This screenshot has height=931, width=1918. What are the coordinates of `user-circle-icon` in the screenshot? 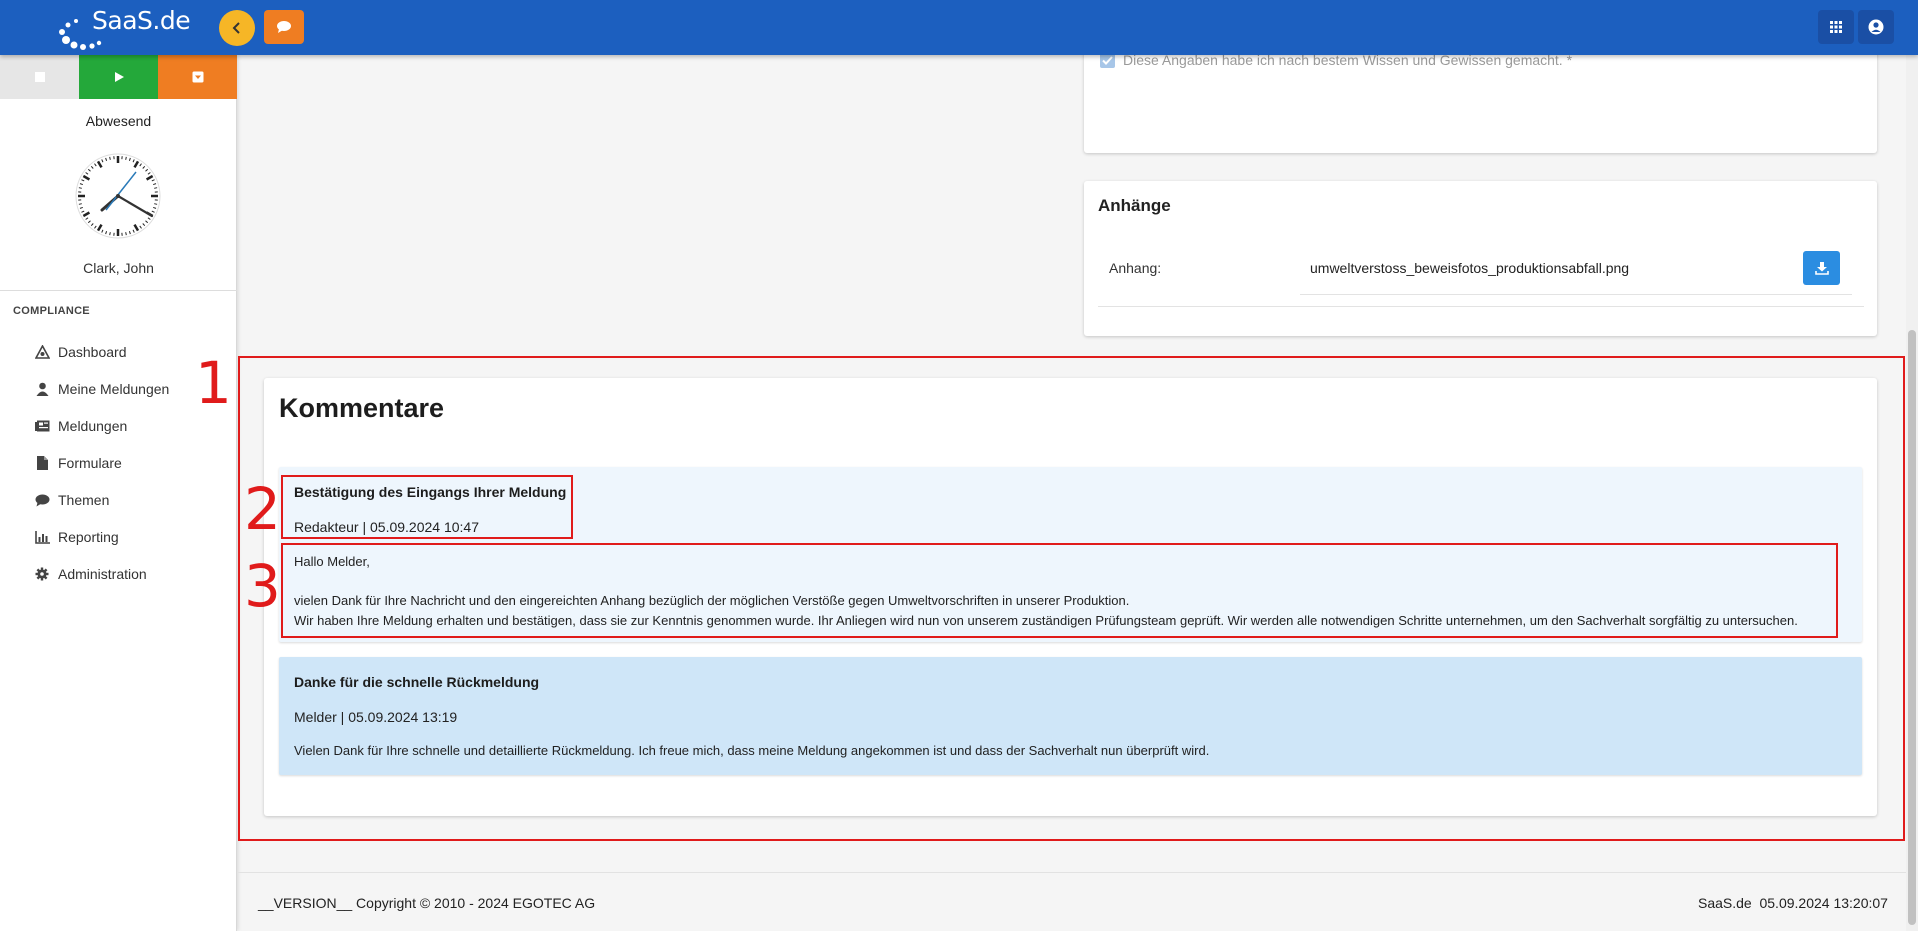 It's located at (1876, 27).